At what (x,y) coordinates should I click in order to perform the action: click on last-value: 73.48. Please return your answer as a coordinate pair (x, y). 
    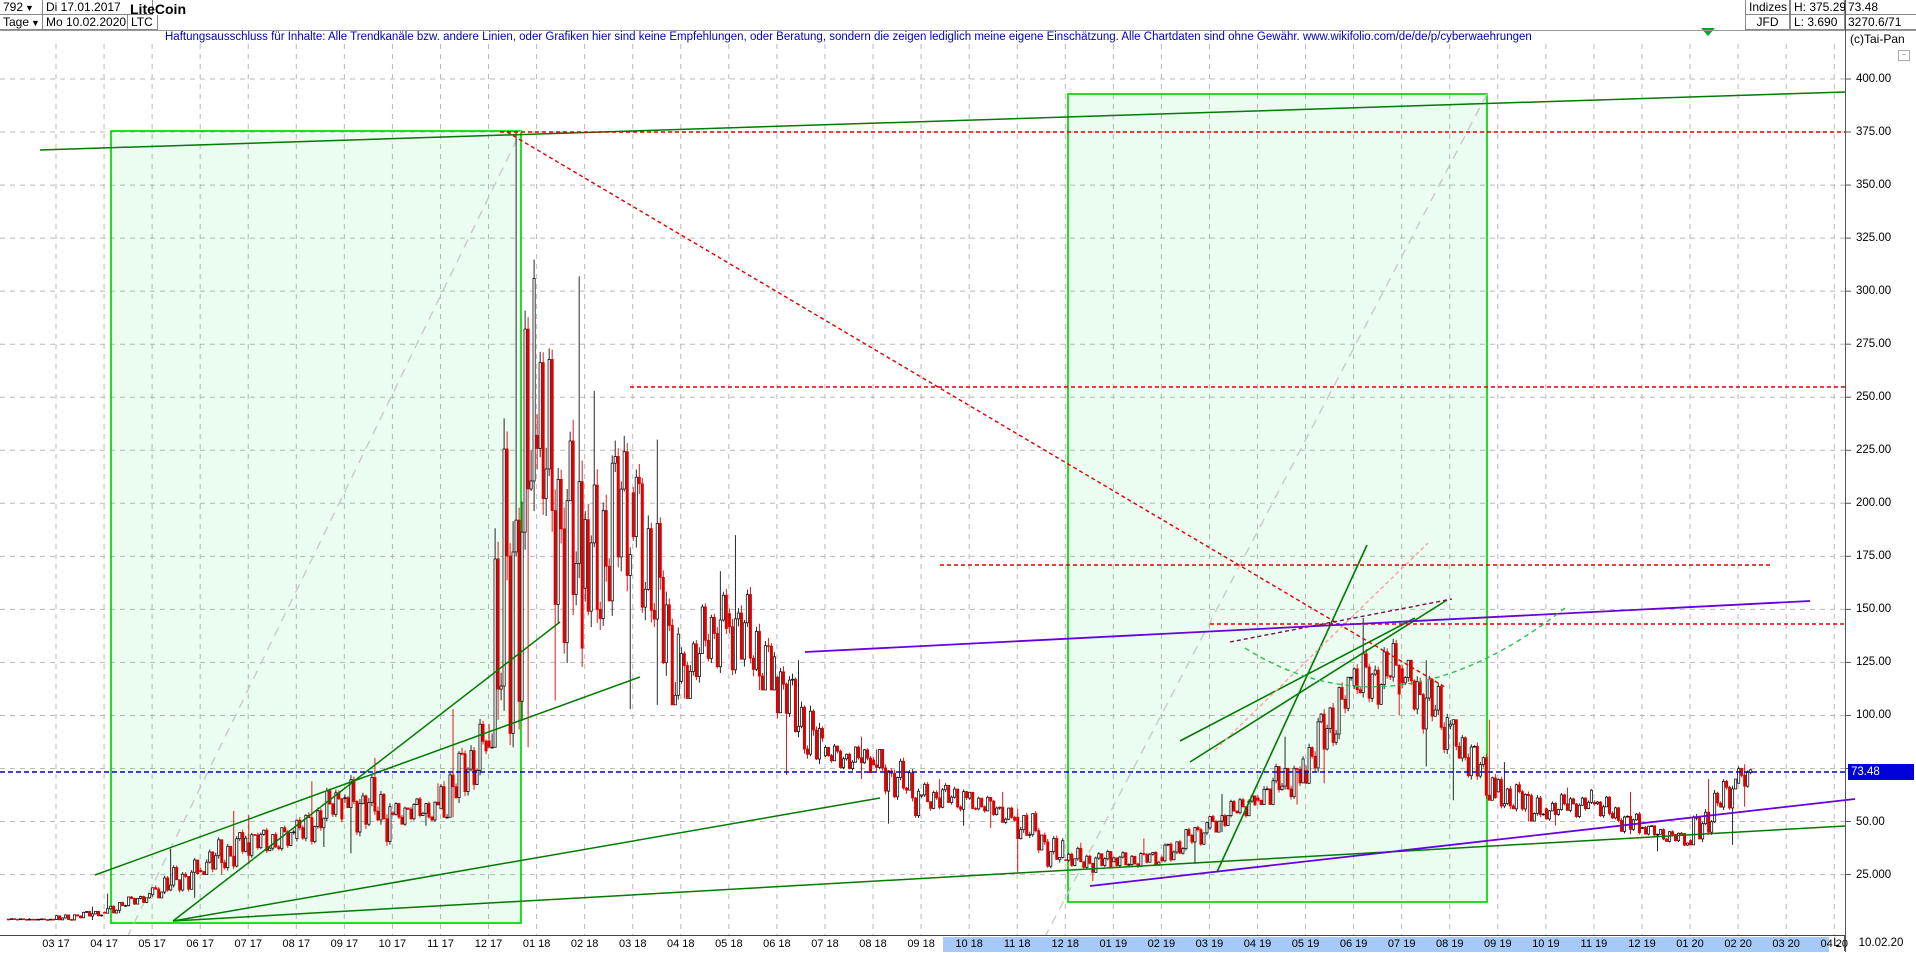
    Looking at the image, I should click on (1880, 7).